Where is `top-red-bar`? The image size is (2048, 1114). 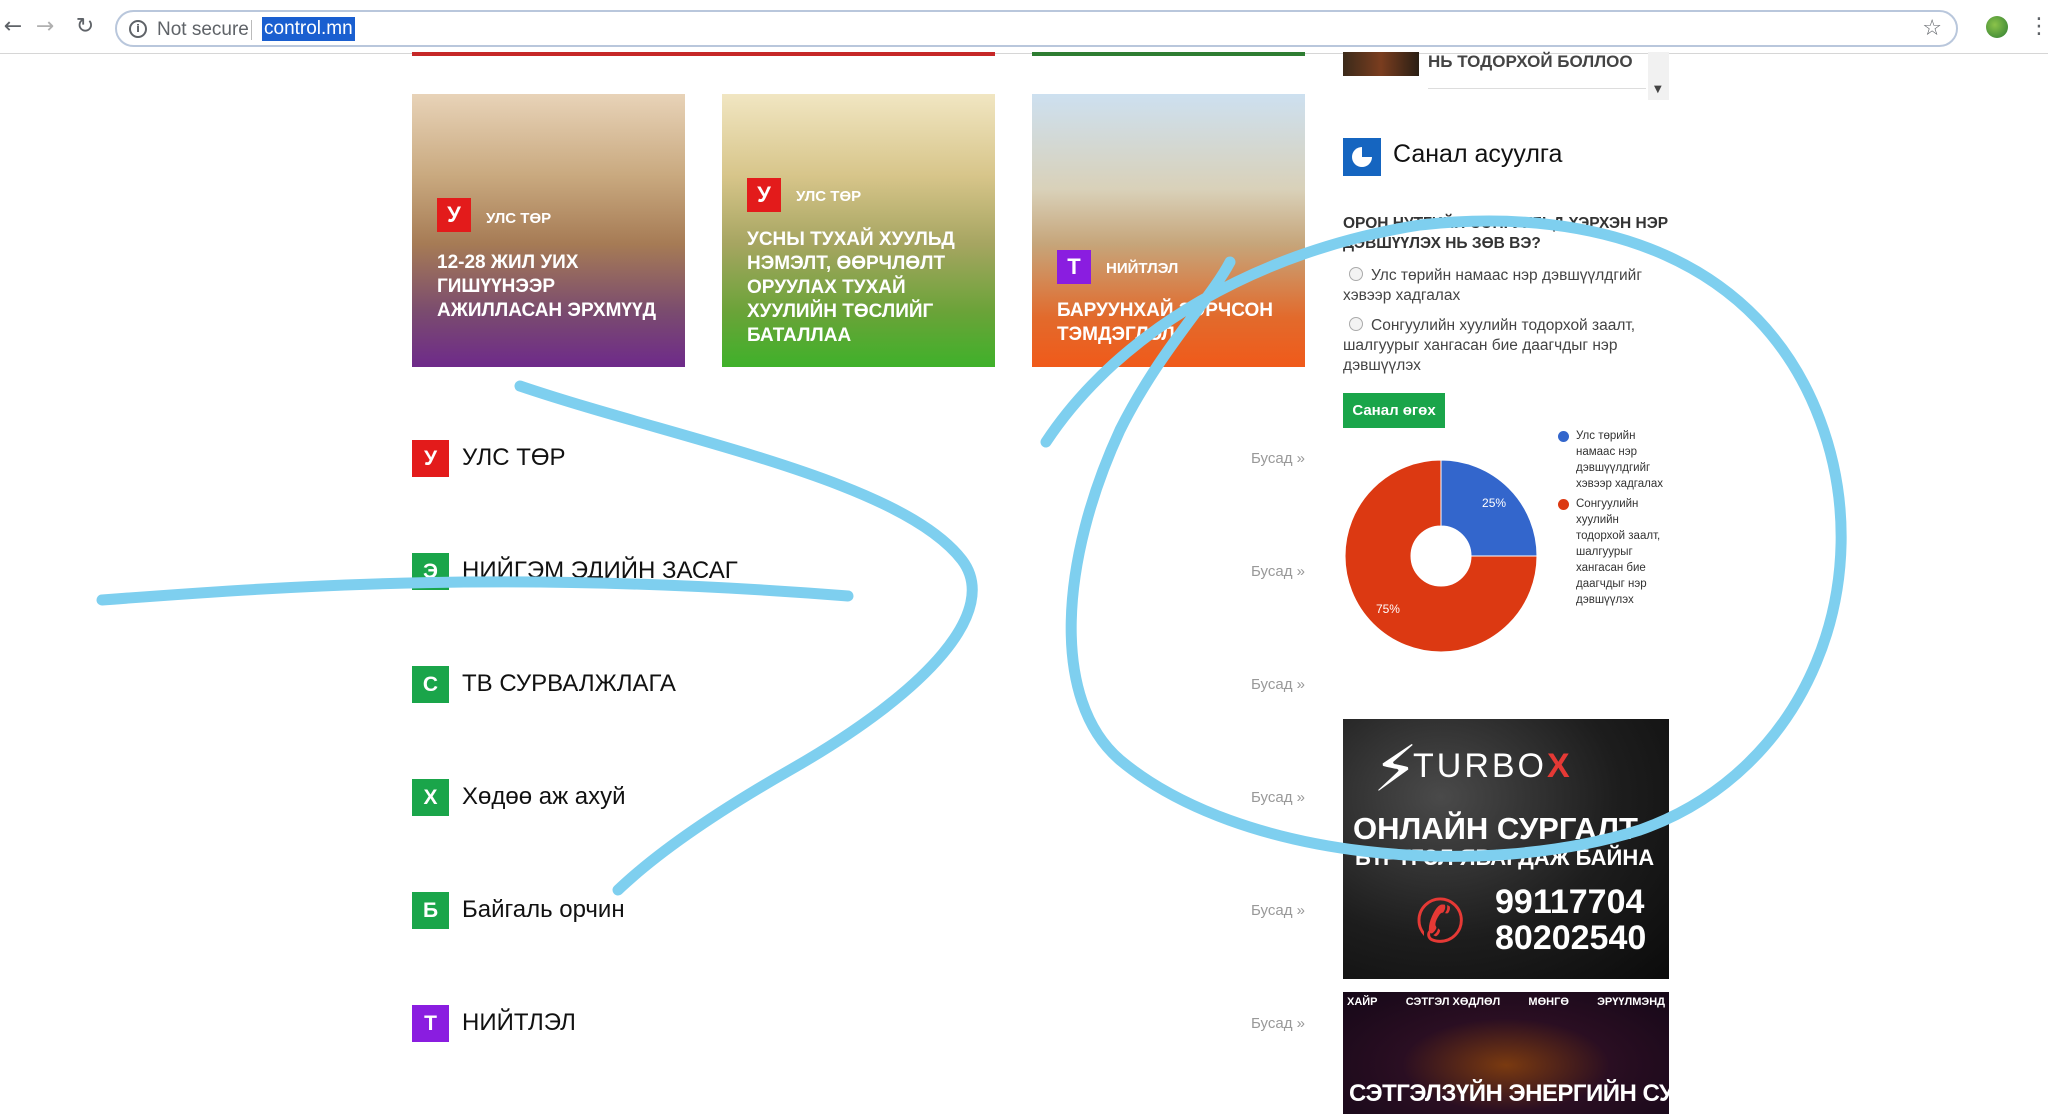 top-red-bar is located at coordinates (703, 54).